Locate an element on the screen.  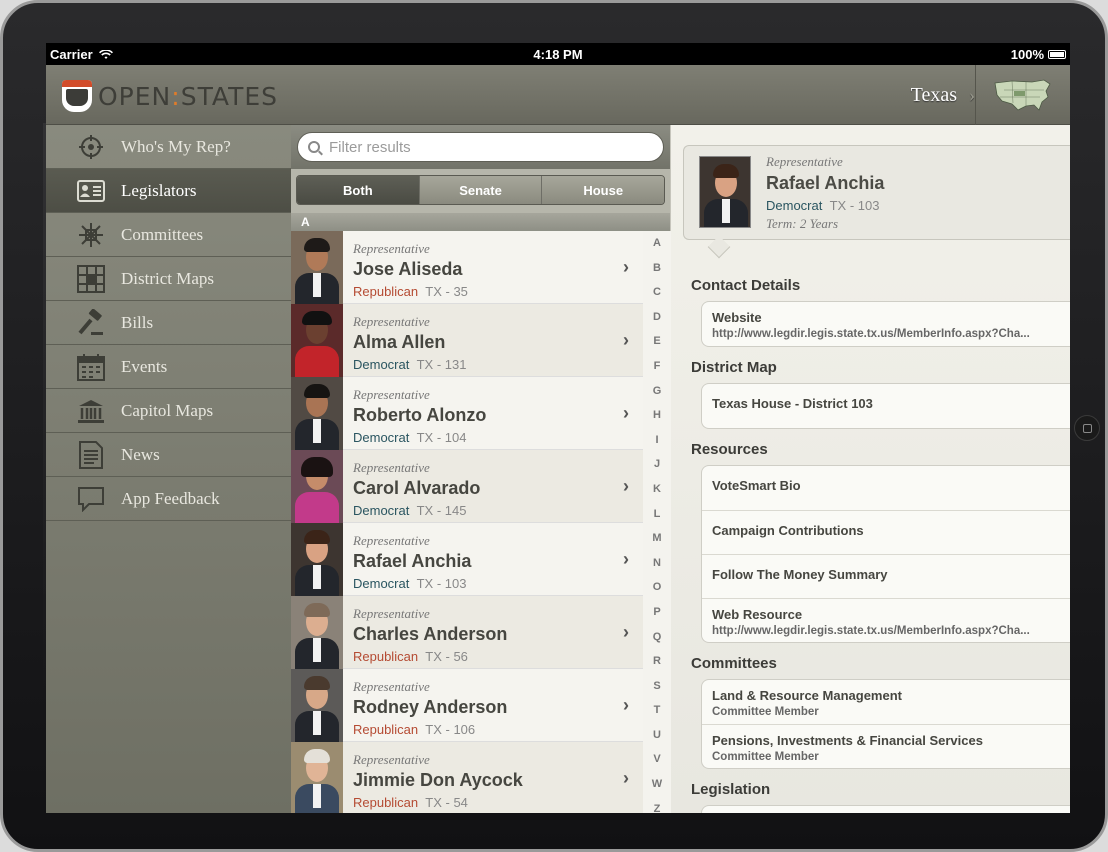
index-letter: I is located at coordinates (657, 440).